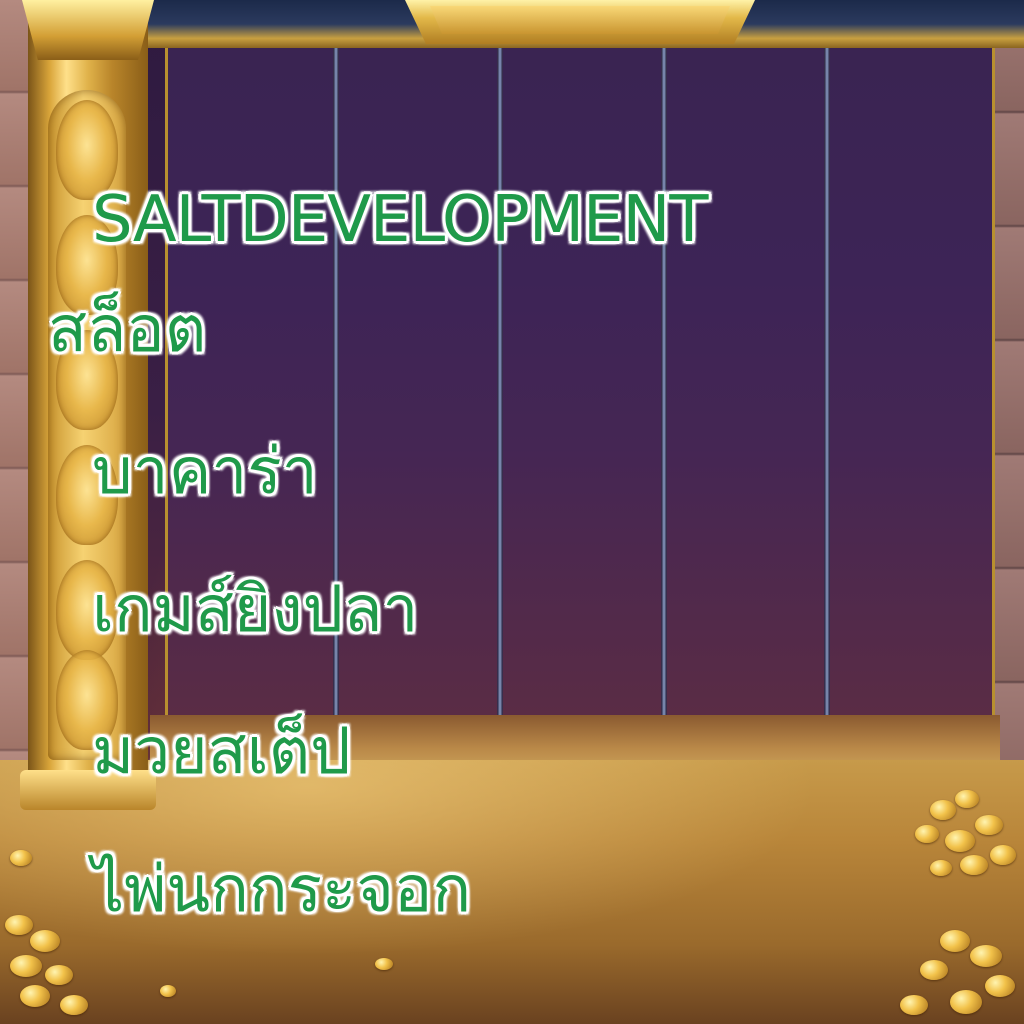  I want to click on menu-item-baccarat: บาคาร่า, so click(205, 472).